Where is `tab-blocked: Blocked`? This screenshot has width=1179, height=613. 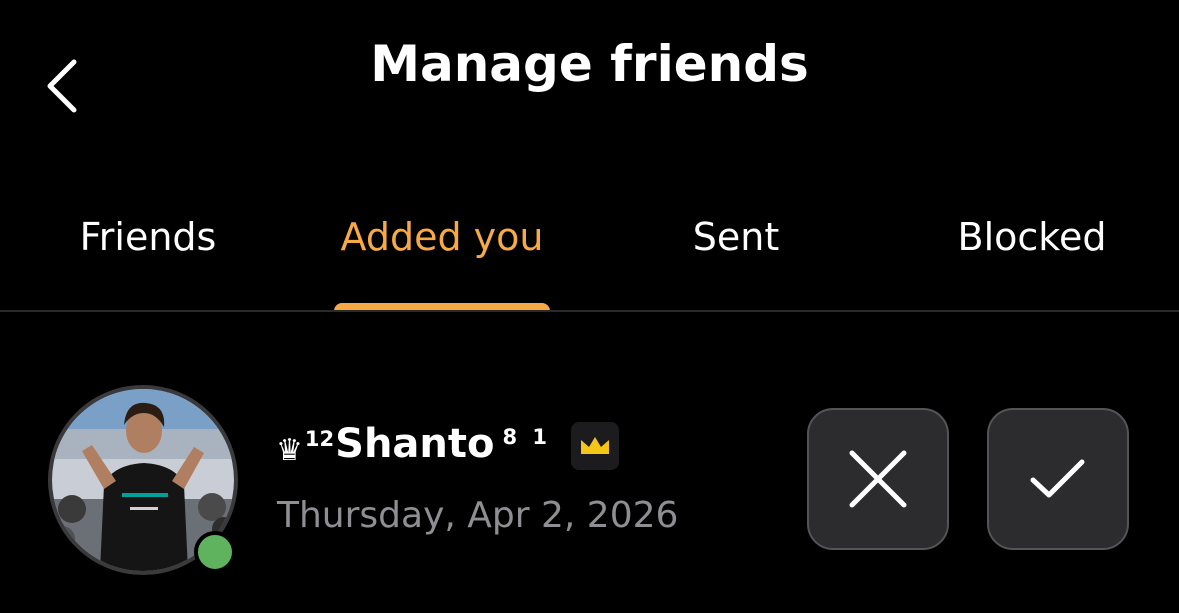 tab-blocked: Blocked is located at coordinates (1032, 254).